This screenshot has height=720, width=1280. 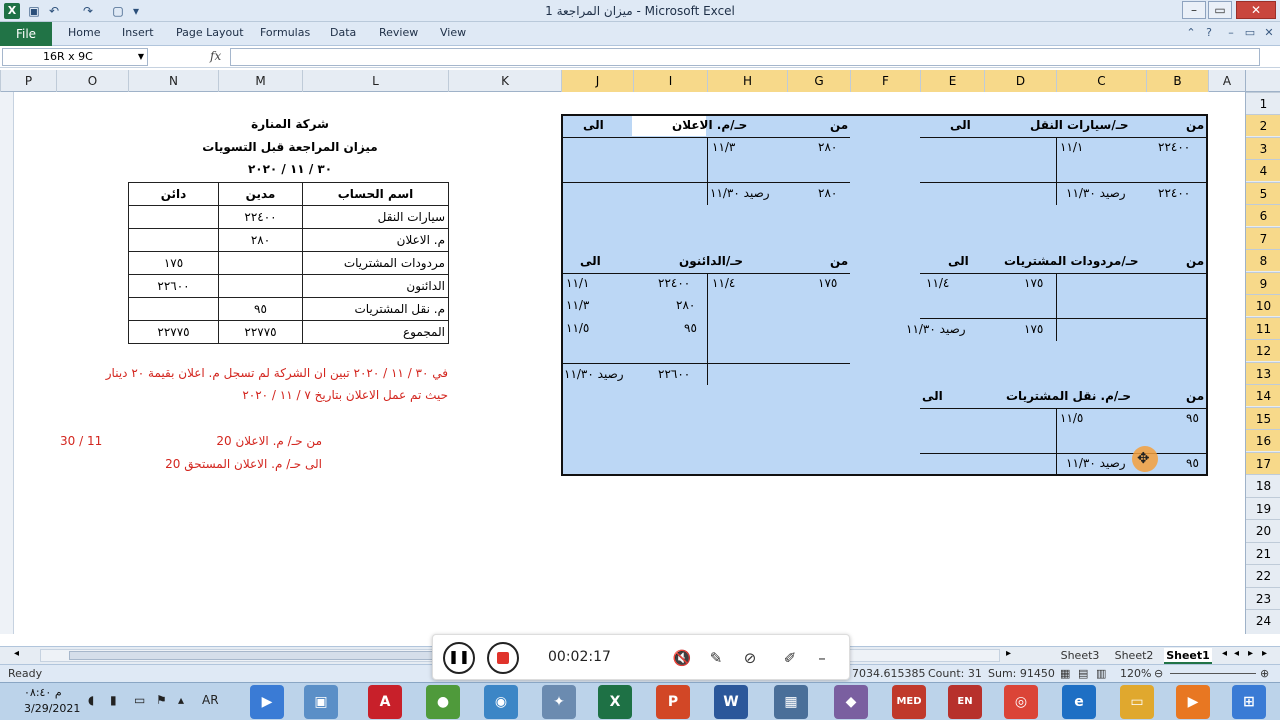 I want to click on cell-account: م. نقل المشتريات, so click(x=375, y=309).